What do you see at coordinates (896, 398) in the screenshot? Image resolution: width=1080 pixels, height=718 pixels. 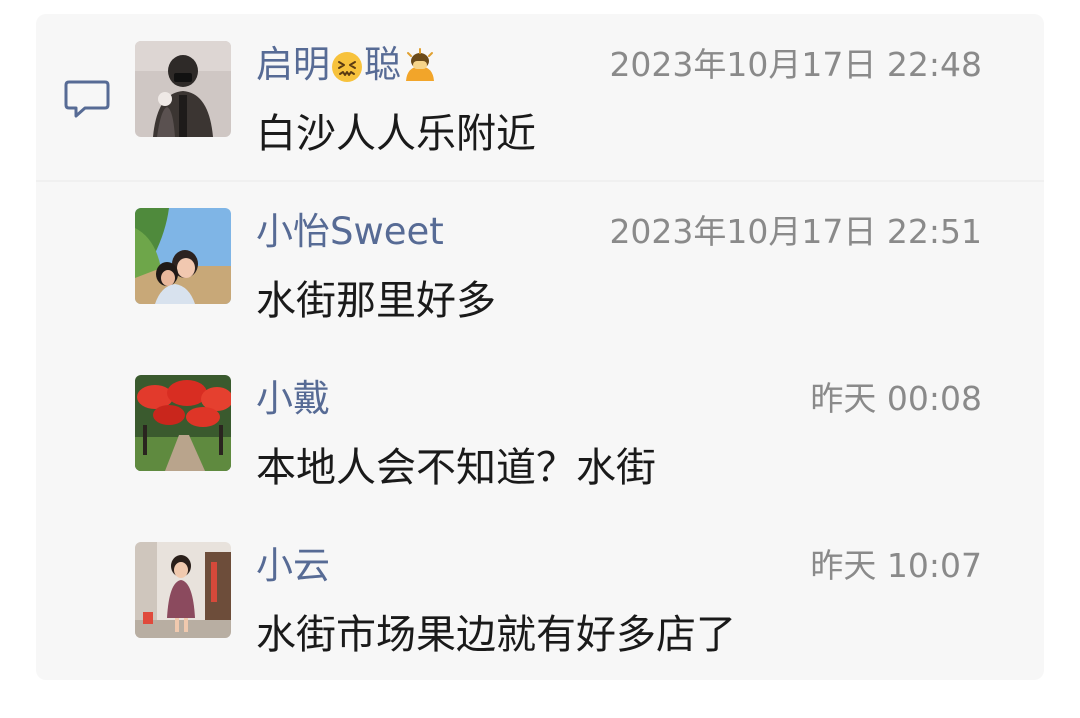 I see `comment-time: 昨天 00:08` at bounding box center [896, 398].